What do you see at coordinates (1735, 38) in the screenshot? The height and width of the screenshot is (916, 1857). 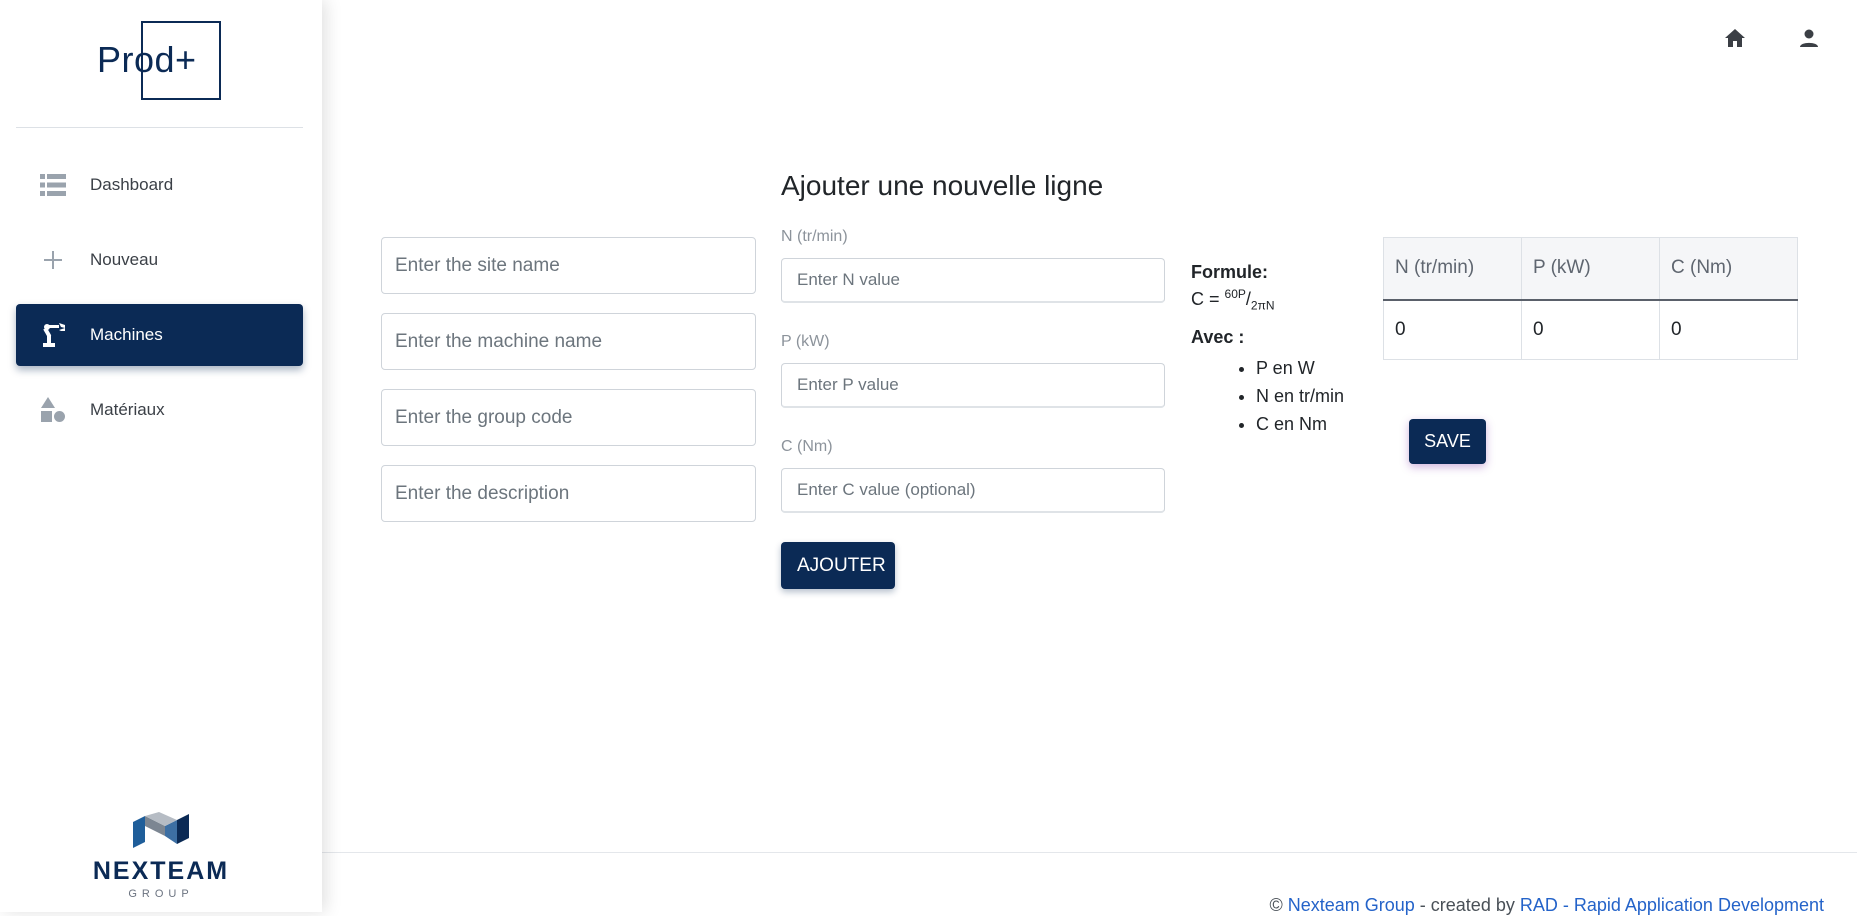 I see `home-icon` at bounding box center [1735, 38].